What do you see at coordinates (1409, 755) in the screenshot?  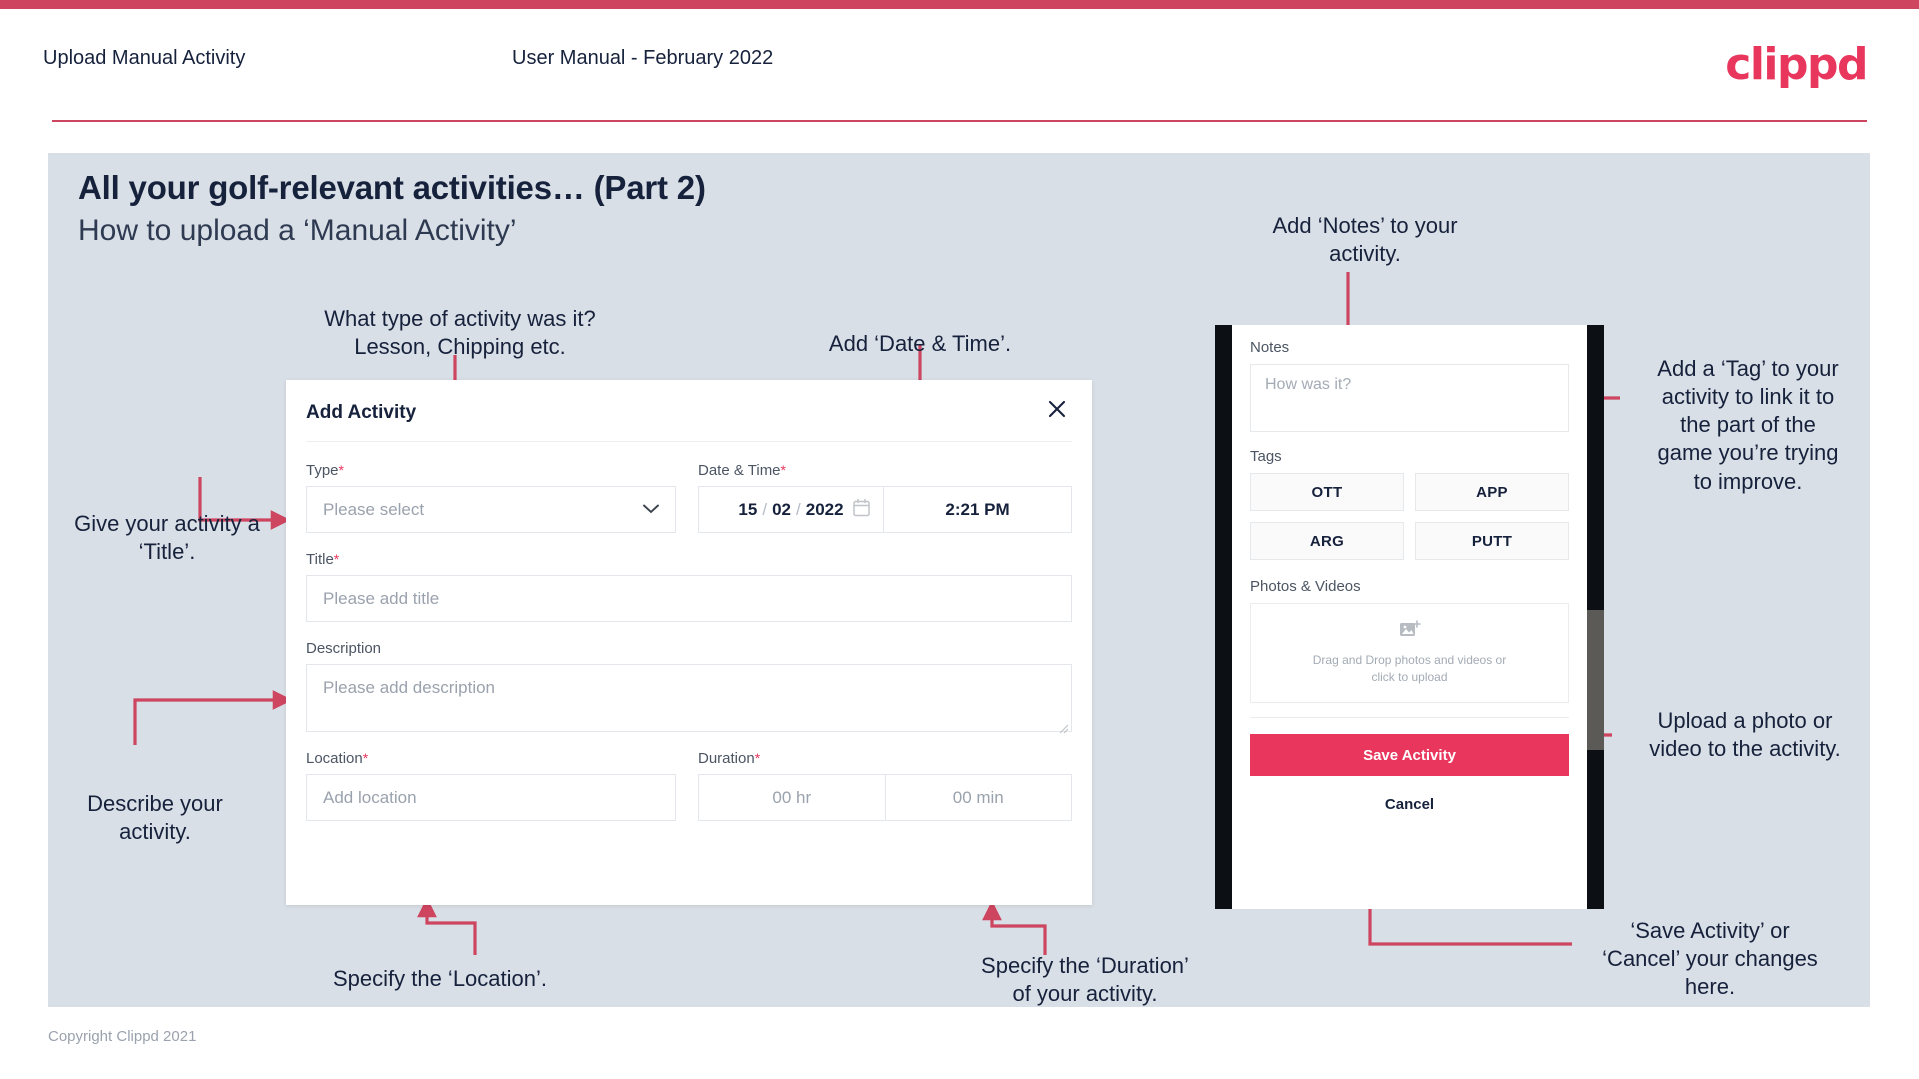 I see `save-activity-button: Save Activity` at bounding box center [1409, 755].